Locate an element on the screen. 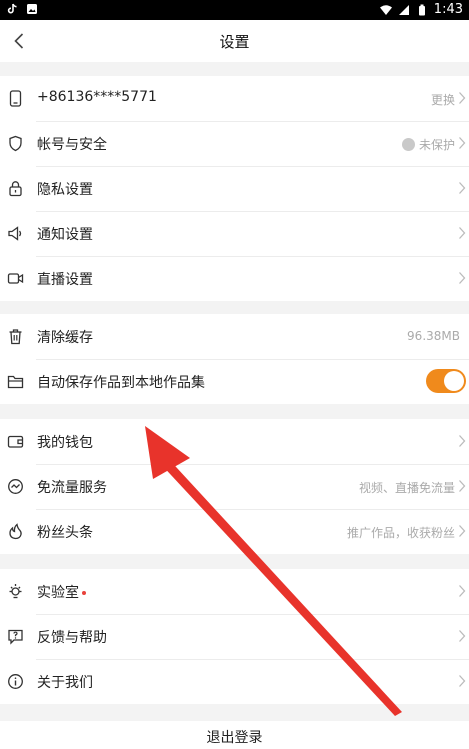 Image resolution: width=469 pixels, height=749 pixels. account-security-row: 帐号与安全 未保护 is located at coordinates (234, 143).